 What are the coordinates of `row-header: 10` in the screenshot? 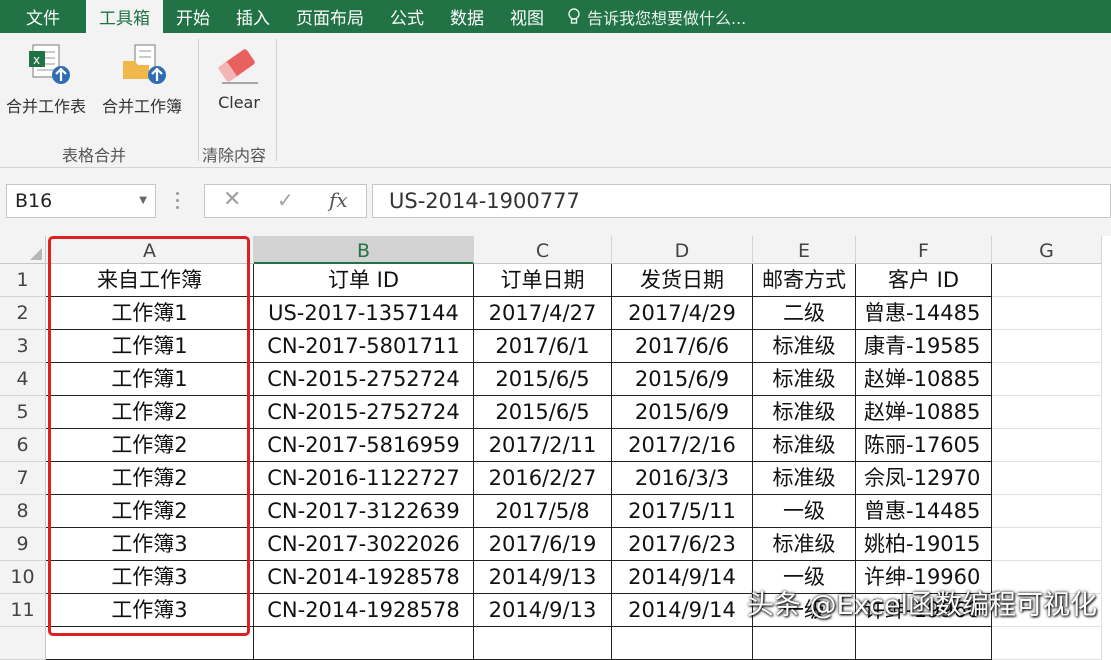 It's located at (23, 577).